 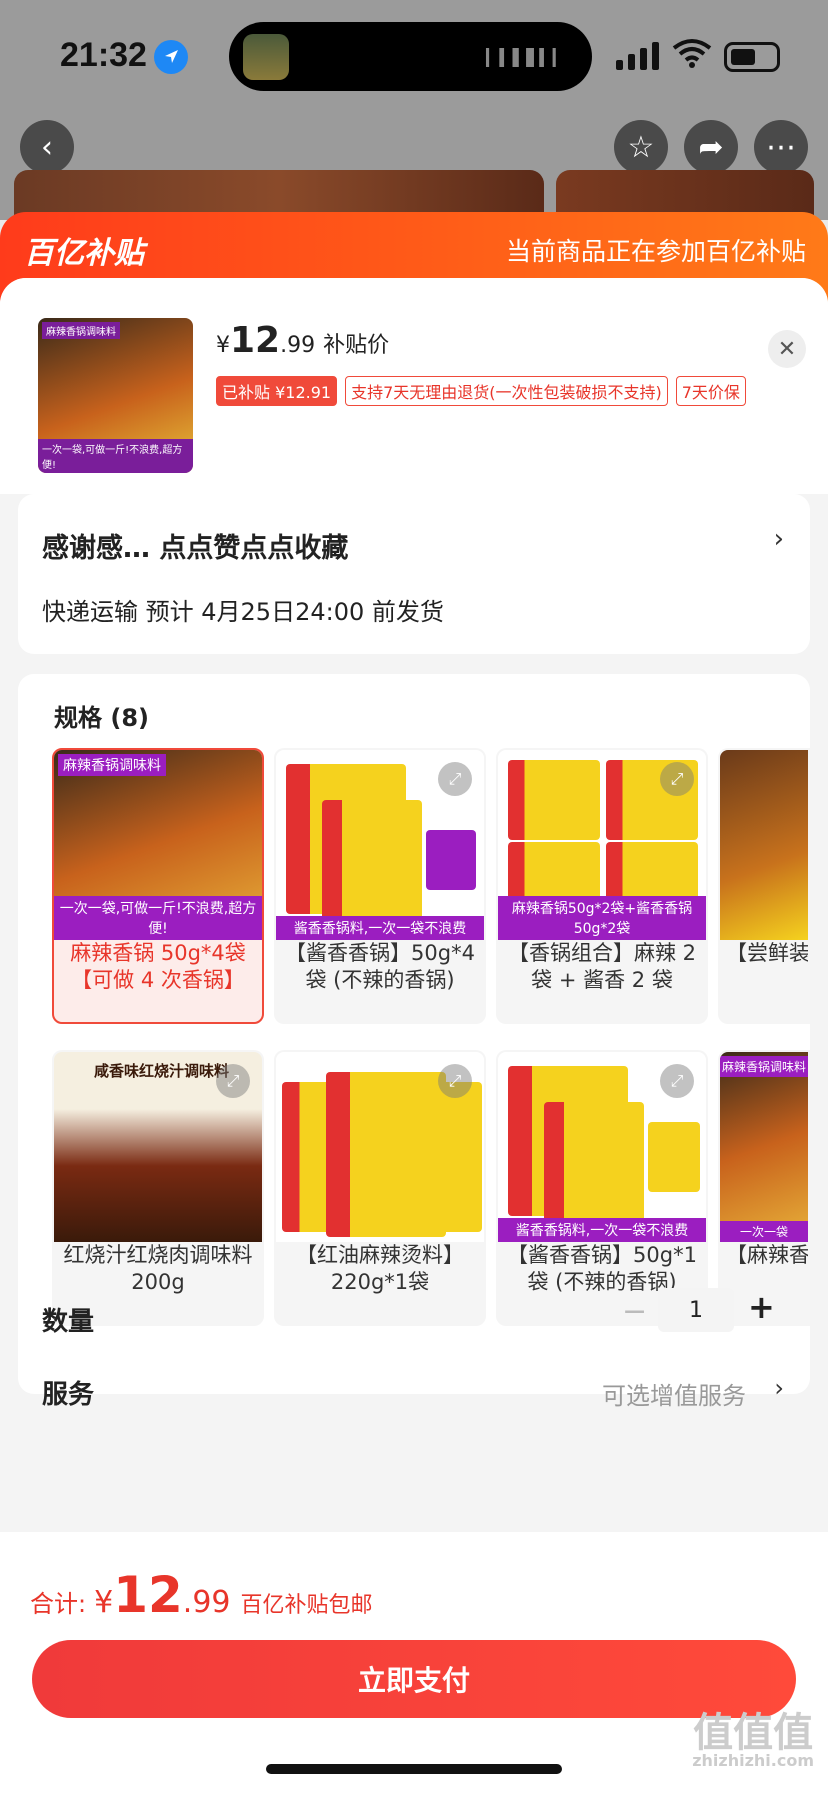 I want to click on sku-option: 【尝鲜装 50, so click(x=764, y=886).